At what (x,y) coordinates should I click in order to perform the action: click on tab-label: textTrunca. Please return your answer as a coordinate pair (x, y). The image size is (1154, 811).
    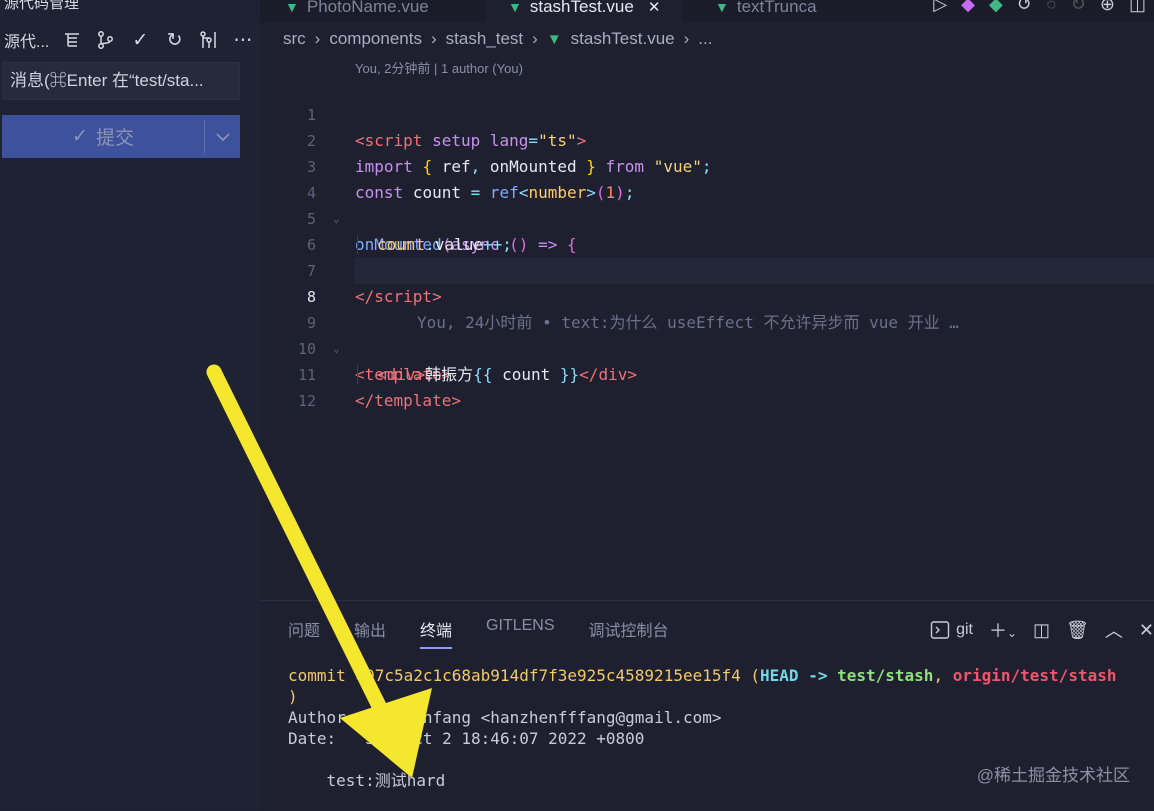
    Looking at the image, I should click on (776, 8).